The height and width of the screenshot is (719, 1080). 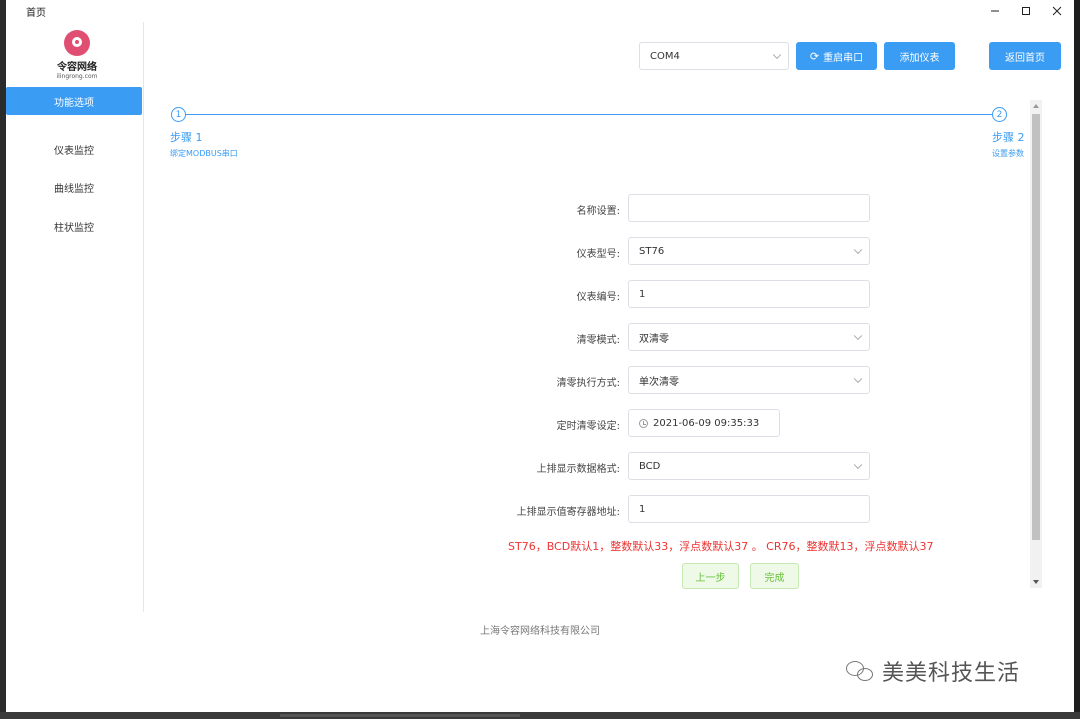 I want to click on maximize-icon, so click(x=1026, y=11).